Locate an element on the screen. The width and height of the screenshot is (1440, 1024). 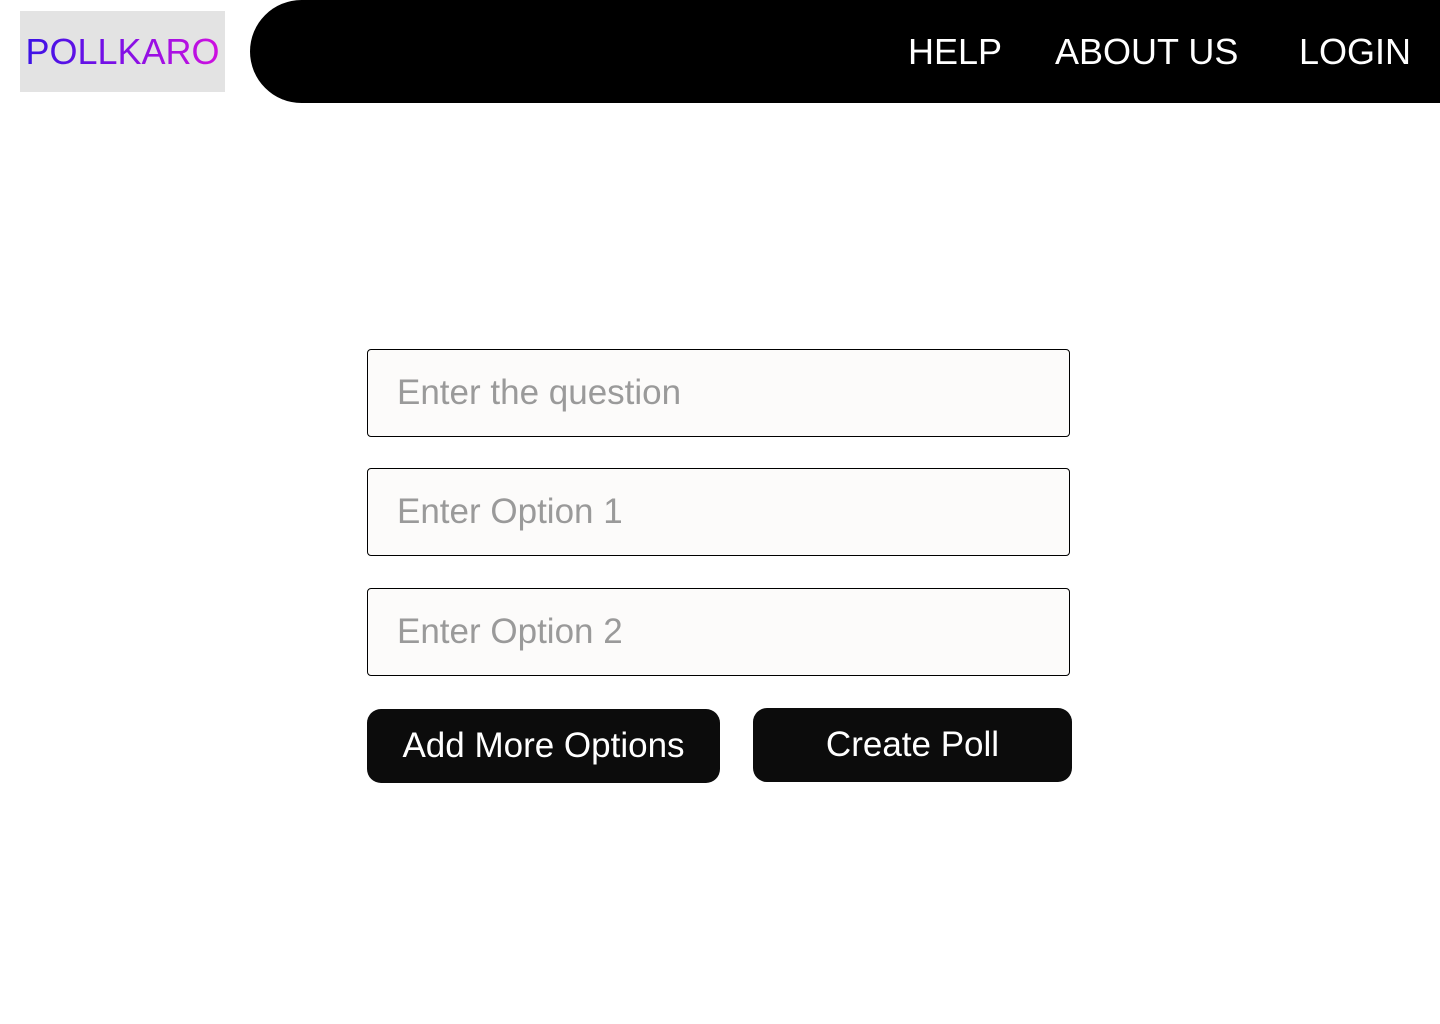
option-2-input is located at coordinates (718, 632).